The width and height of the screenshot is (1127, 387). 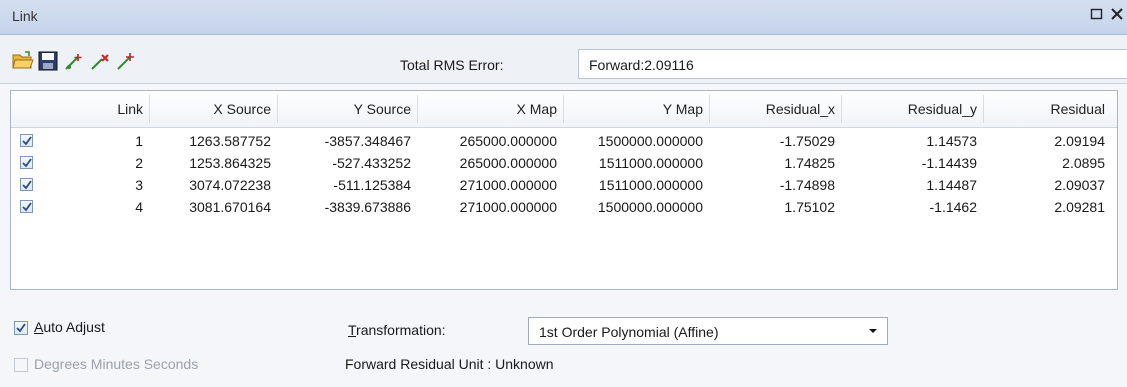 I want to click on cell-link: 1, so click(x=139, y=141).